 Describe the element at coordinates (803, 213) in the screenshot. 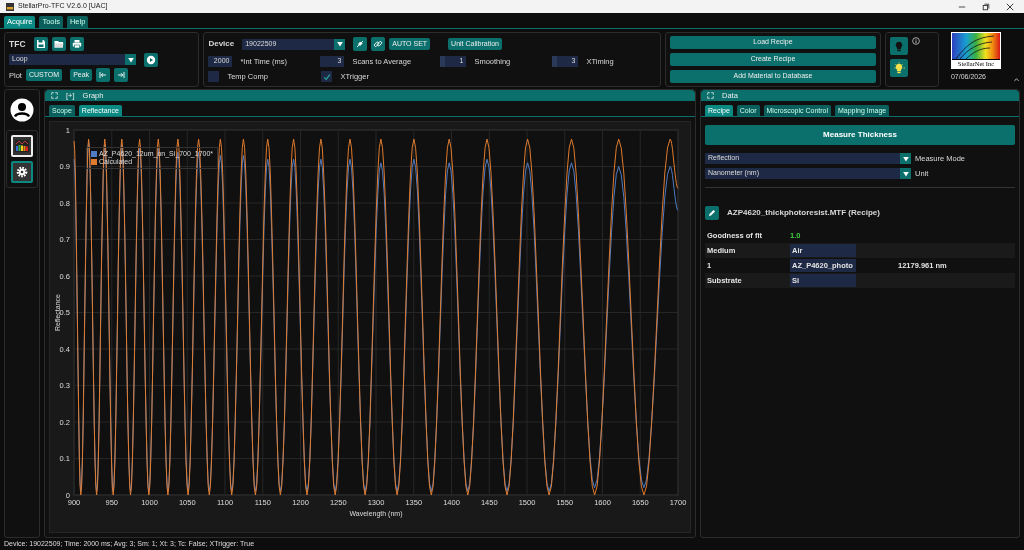

I see `recipe-name: AZP4620_thickphotoresist.MTF (Recipe)` at that location.